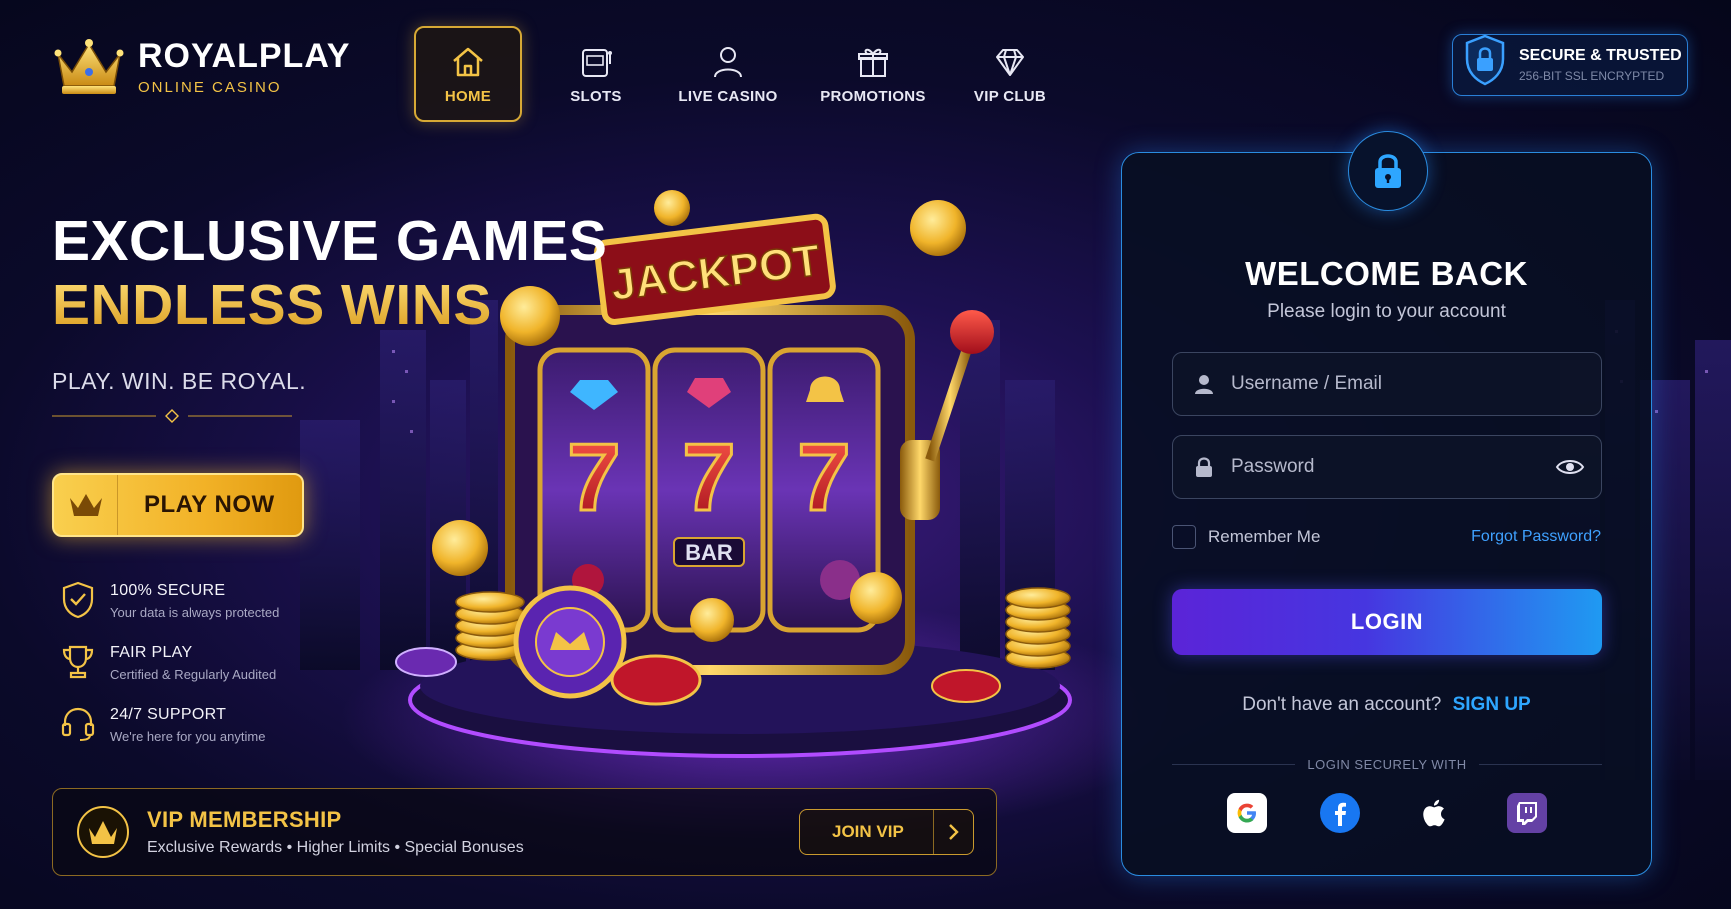 The width and height of the screenshot is (1731, 909). I want to click on hero-title-line1: EXCLUSIVE GAMES, so click(330, 241).